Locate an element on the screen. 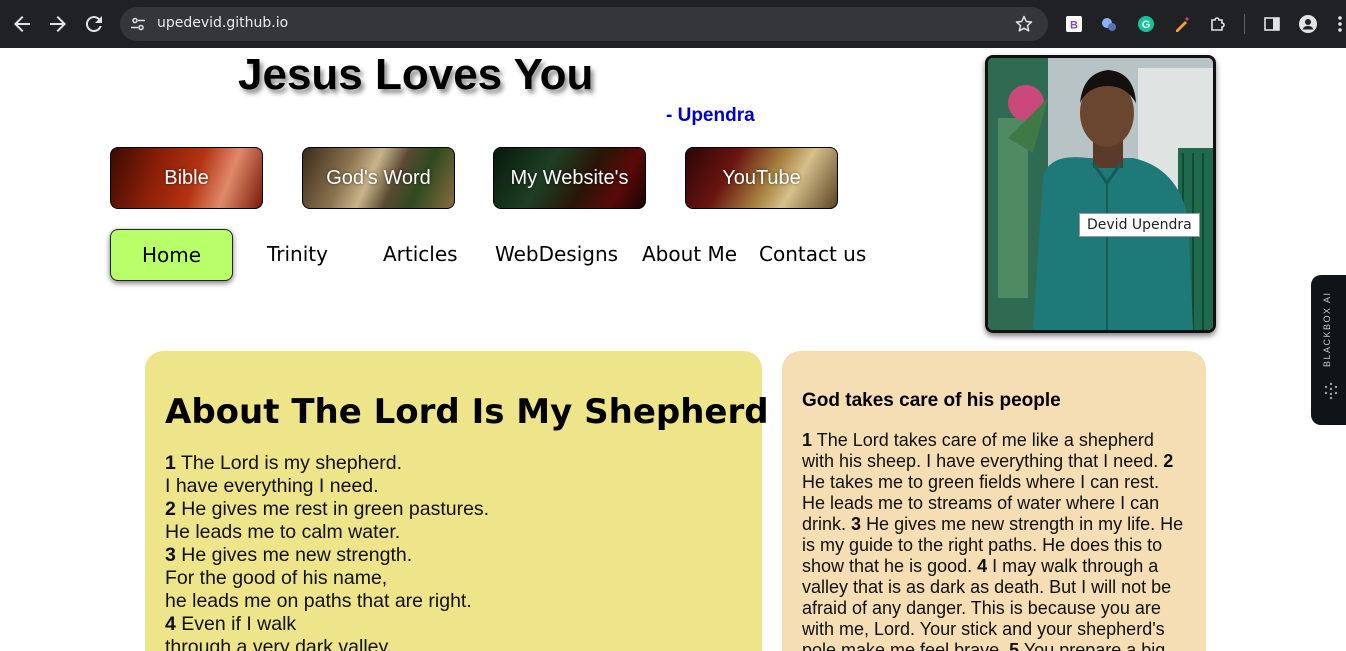 The width and height of the screenshot is (1346, 651). verse-text: For the good of his name, is located at coordinates (276, 578).